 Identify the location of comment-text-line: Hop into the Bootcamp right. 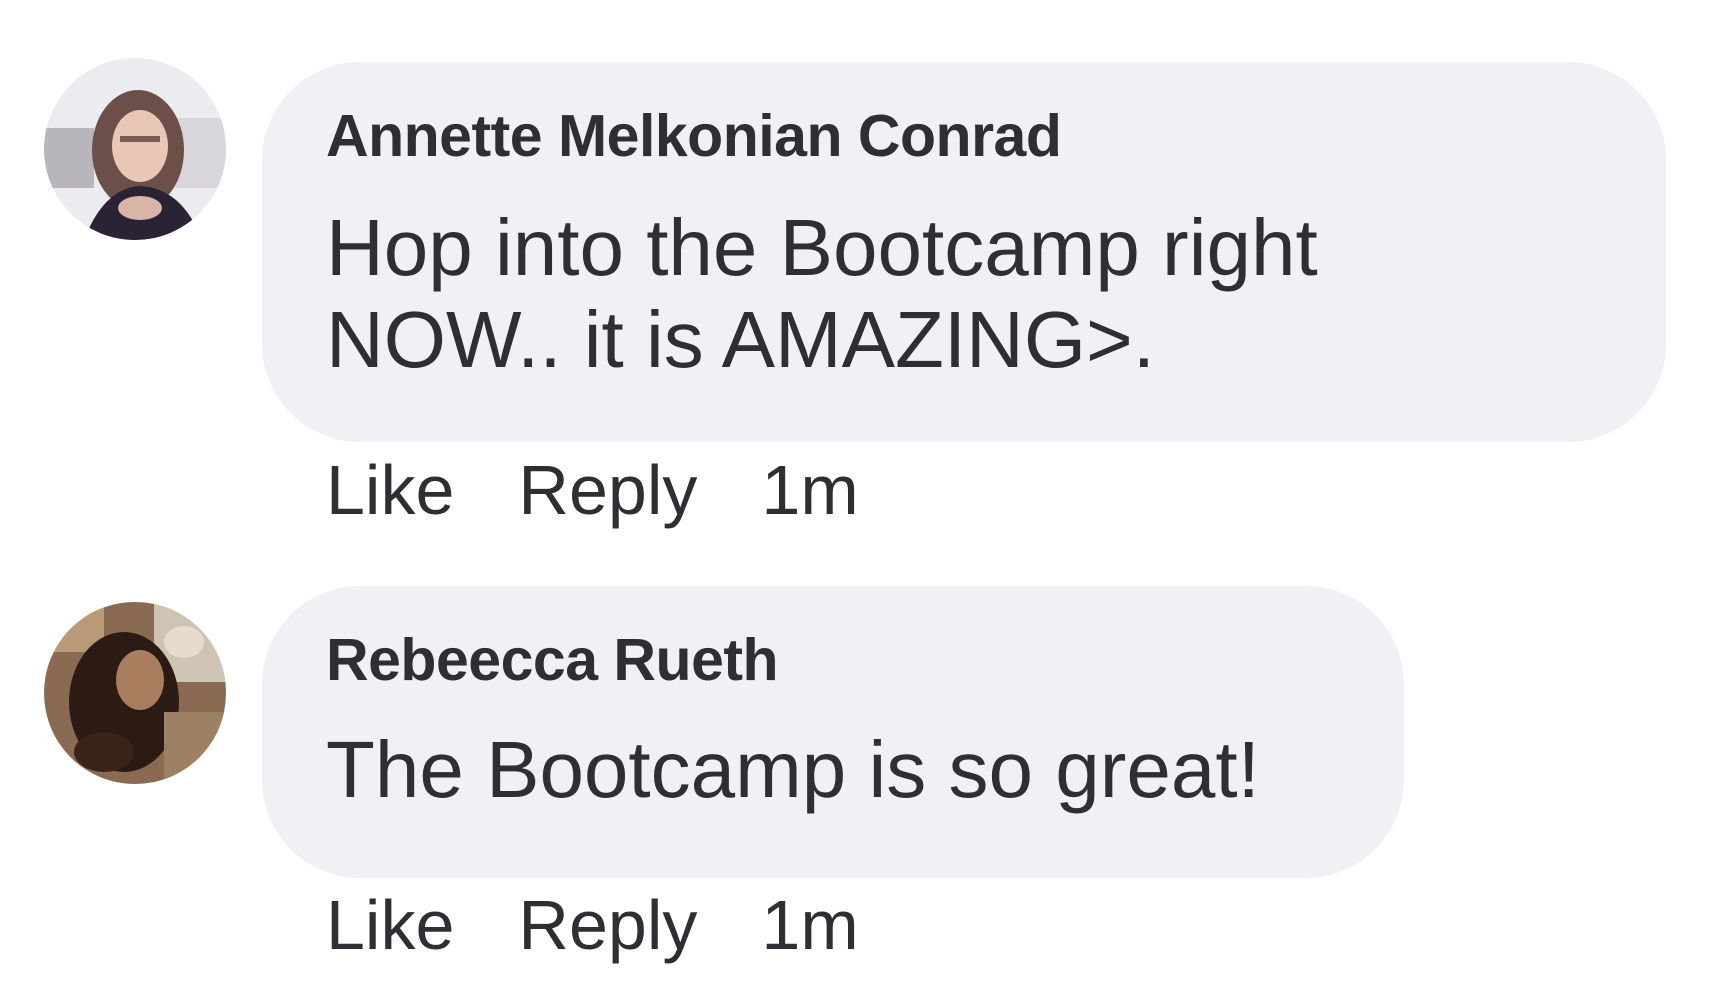
(822, 247).